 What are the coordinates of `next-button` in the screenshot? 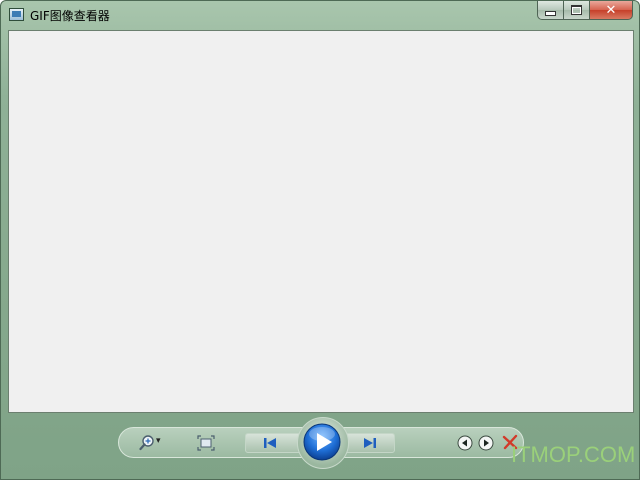 It's located at (370, 443).